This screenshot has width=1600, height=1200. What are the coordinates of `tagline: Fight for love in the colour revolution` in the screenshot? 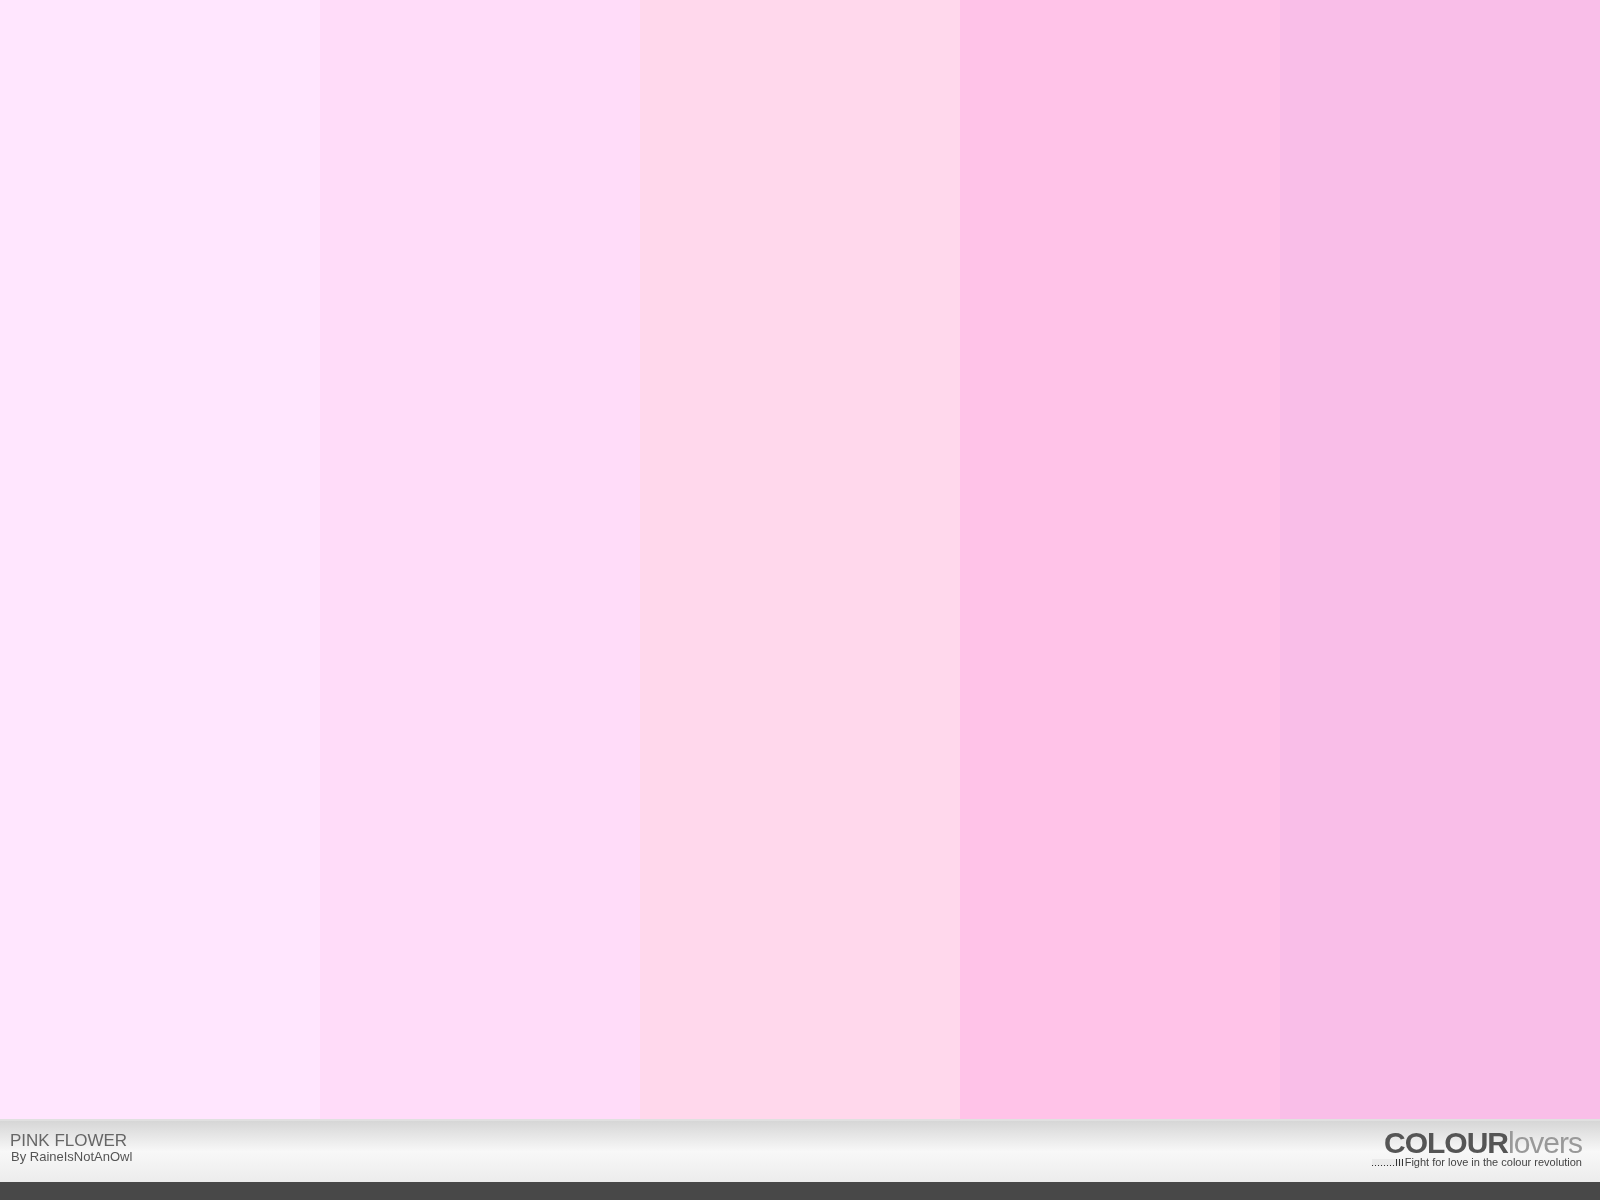 It's located at (1493, 1162).